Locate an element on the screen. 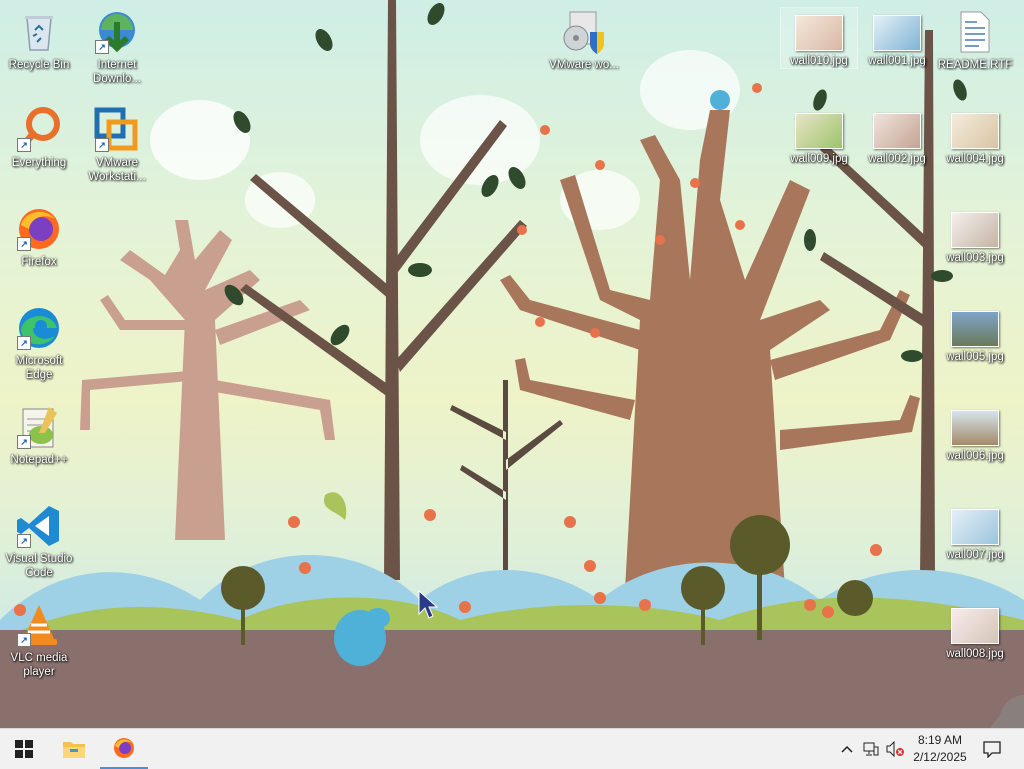  desktop-file-wall008: wall008.jpg is located at coordinates (975, 631).